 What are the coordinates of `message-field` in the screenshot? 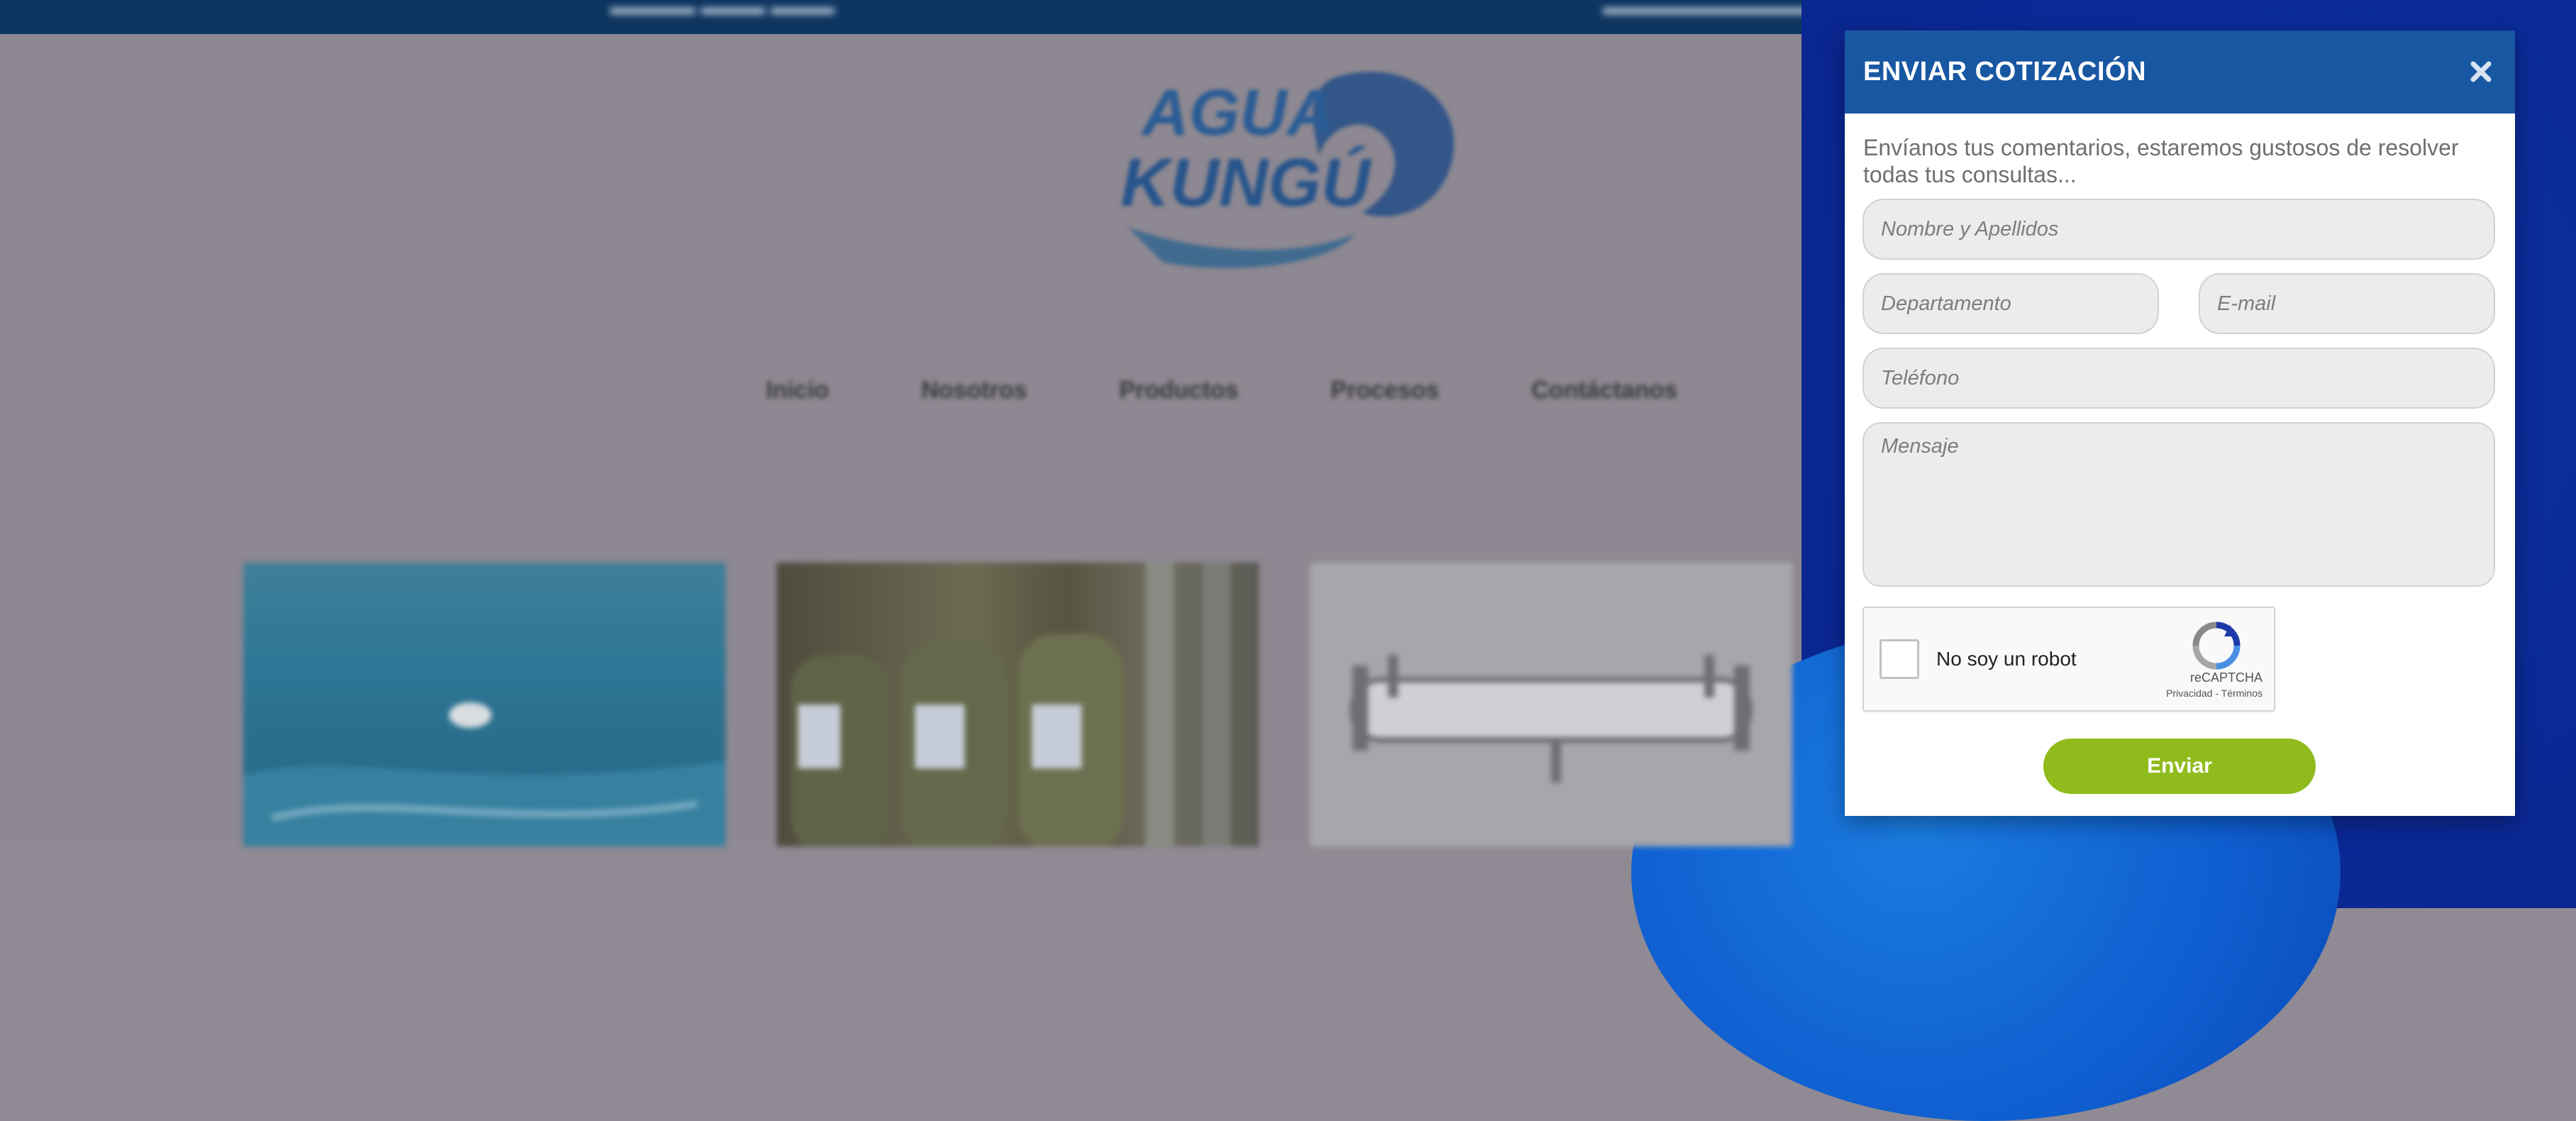 It's located at (2178, 504).